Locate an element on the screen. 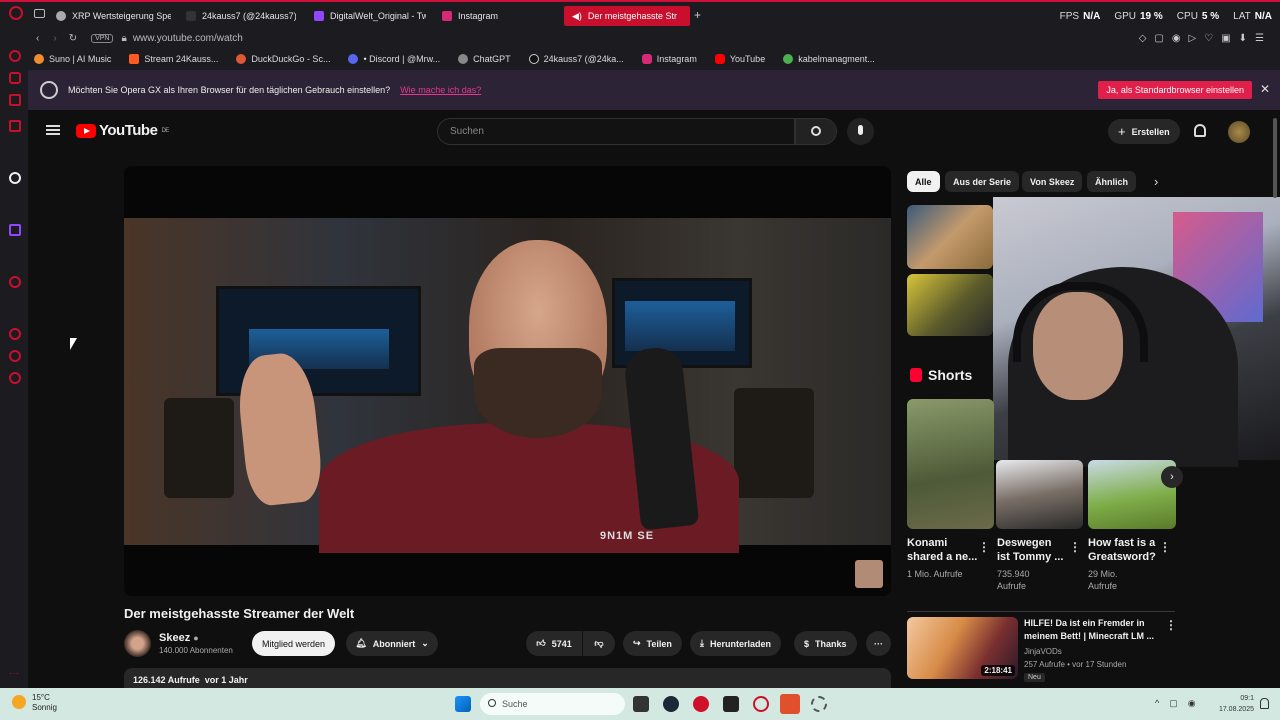 The height and width of the screenshot is (720, 1280). tab-label: Instagram is located at coordinates (478, 16).